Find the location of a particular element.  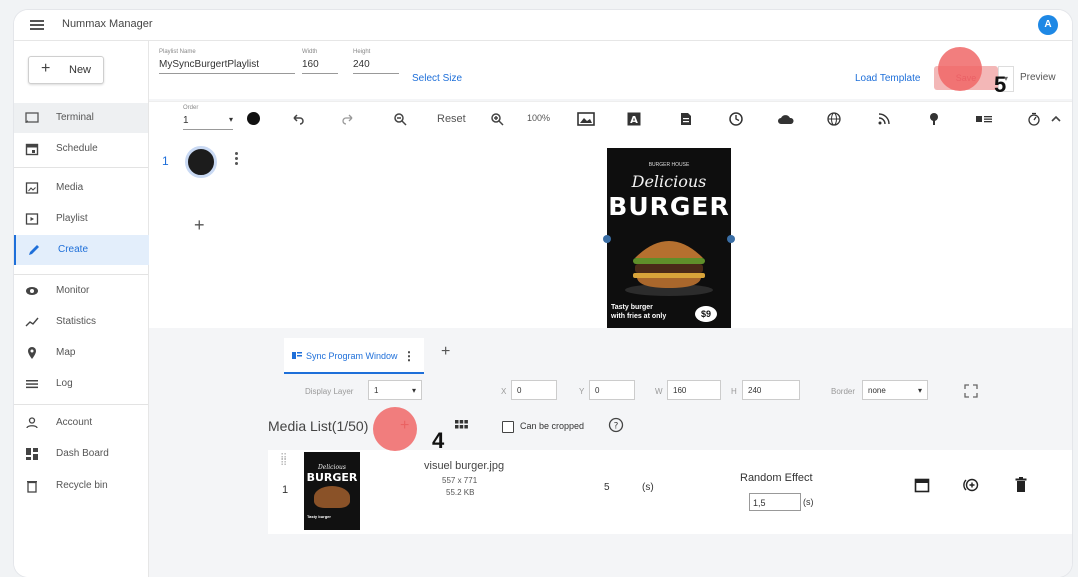

zoom-out-icon is located at coordinates (400, 119).